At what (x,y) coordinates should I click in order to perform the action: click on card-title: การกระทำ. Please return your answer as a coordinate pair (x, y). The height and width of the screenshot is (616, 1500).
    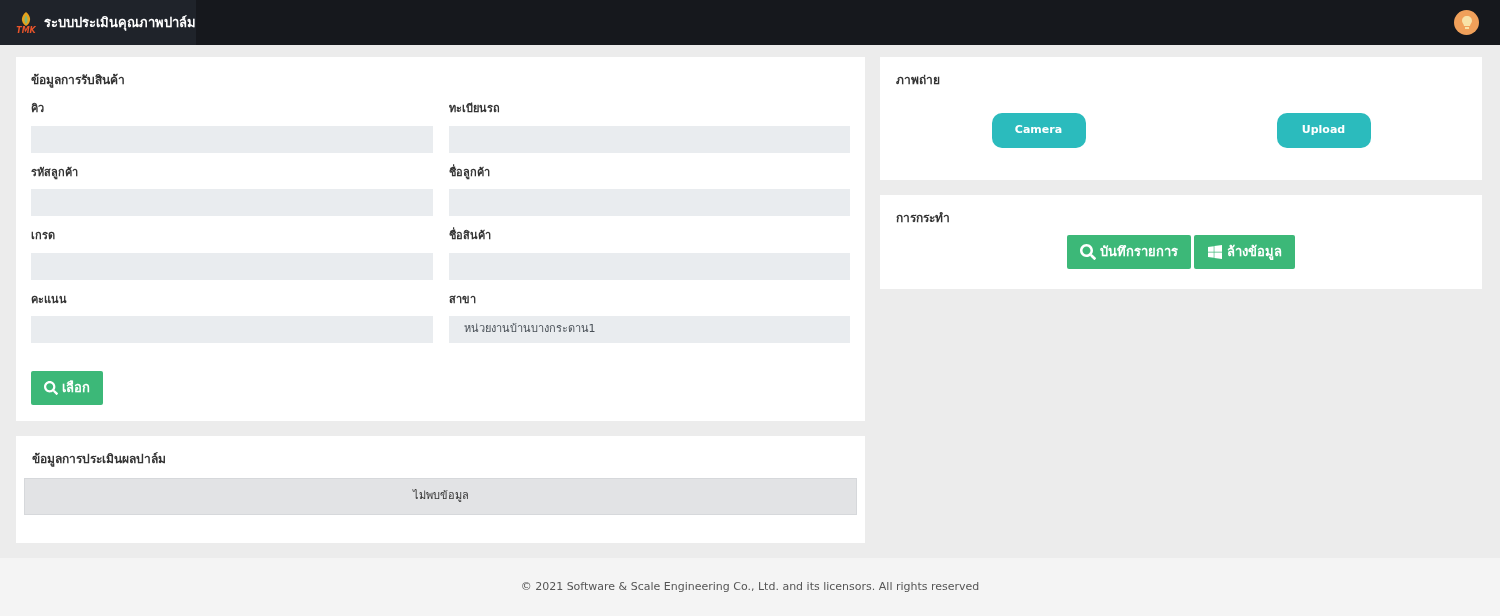
    Looking at the image, I should click on (923, 218).